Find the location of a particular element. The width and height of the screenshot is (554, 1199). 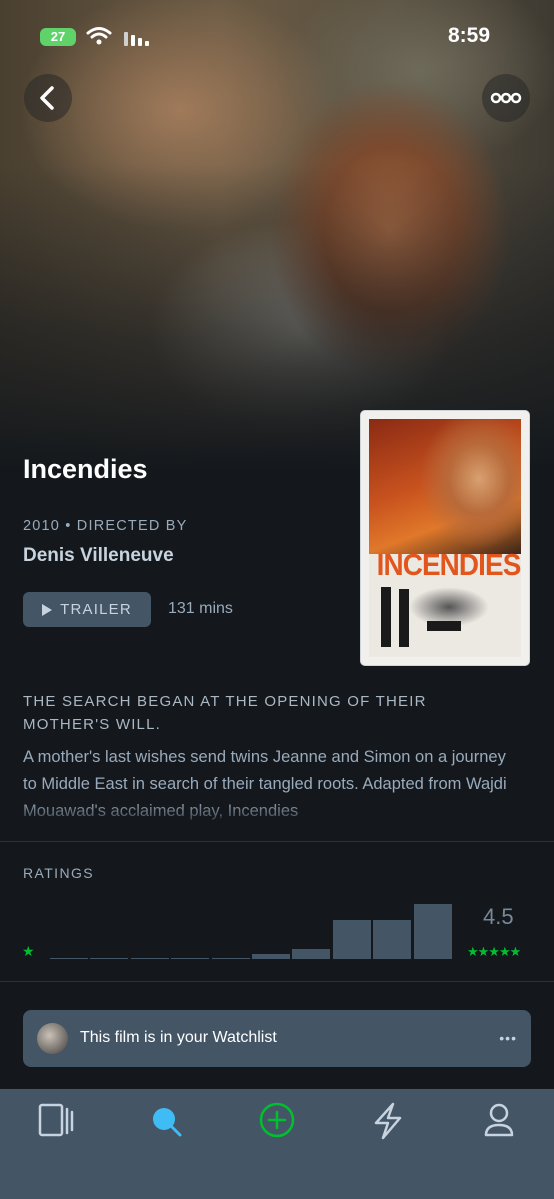

profile-icon is located at coordinates (499, 1120).